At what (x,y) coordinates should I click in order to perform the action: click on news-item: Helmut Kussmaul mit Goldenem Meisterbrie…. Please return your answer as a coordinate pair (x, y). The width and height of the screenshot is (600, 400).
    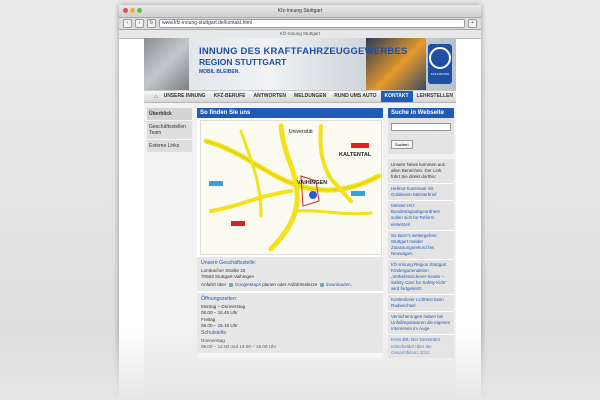
    Looking at the image, I should click on (421, 192).